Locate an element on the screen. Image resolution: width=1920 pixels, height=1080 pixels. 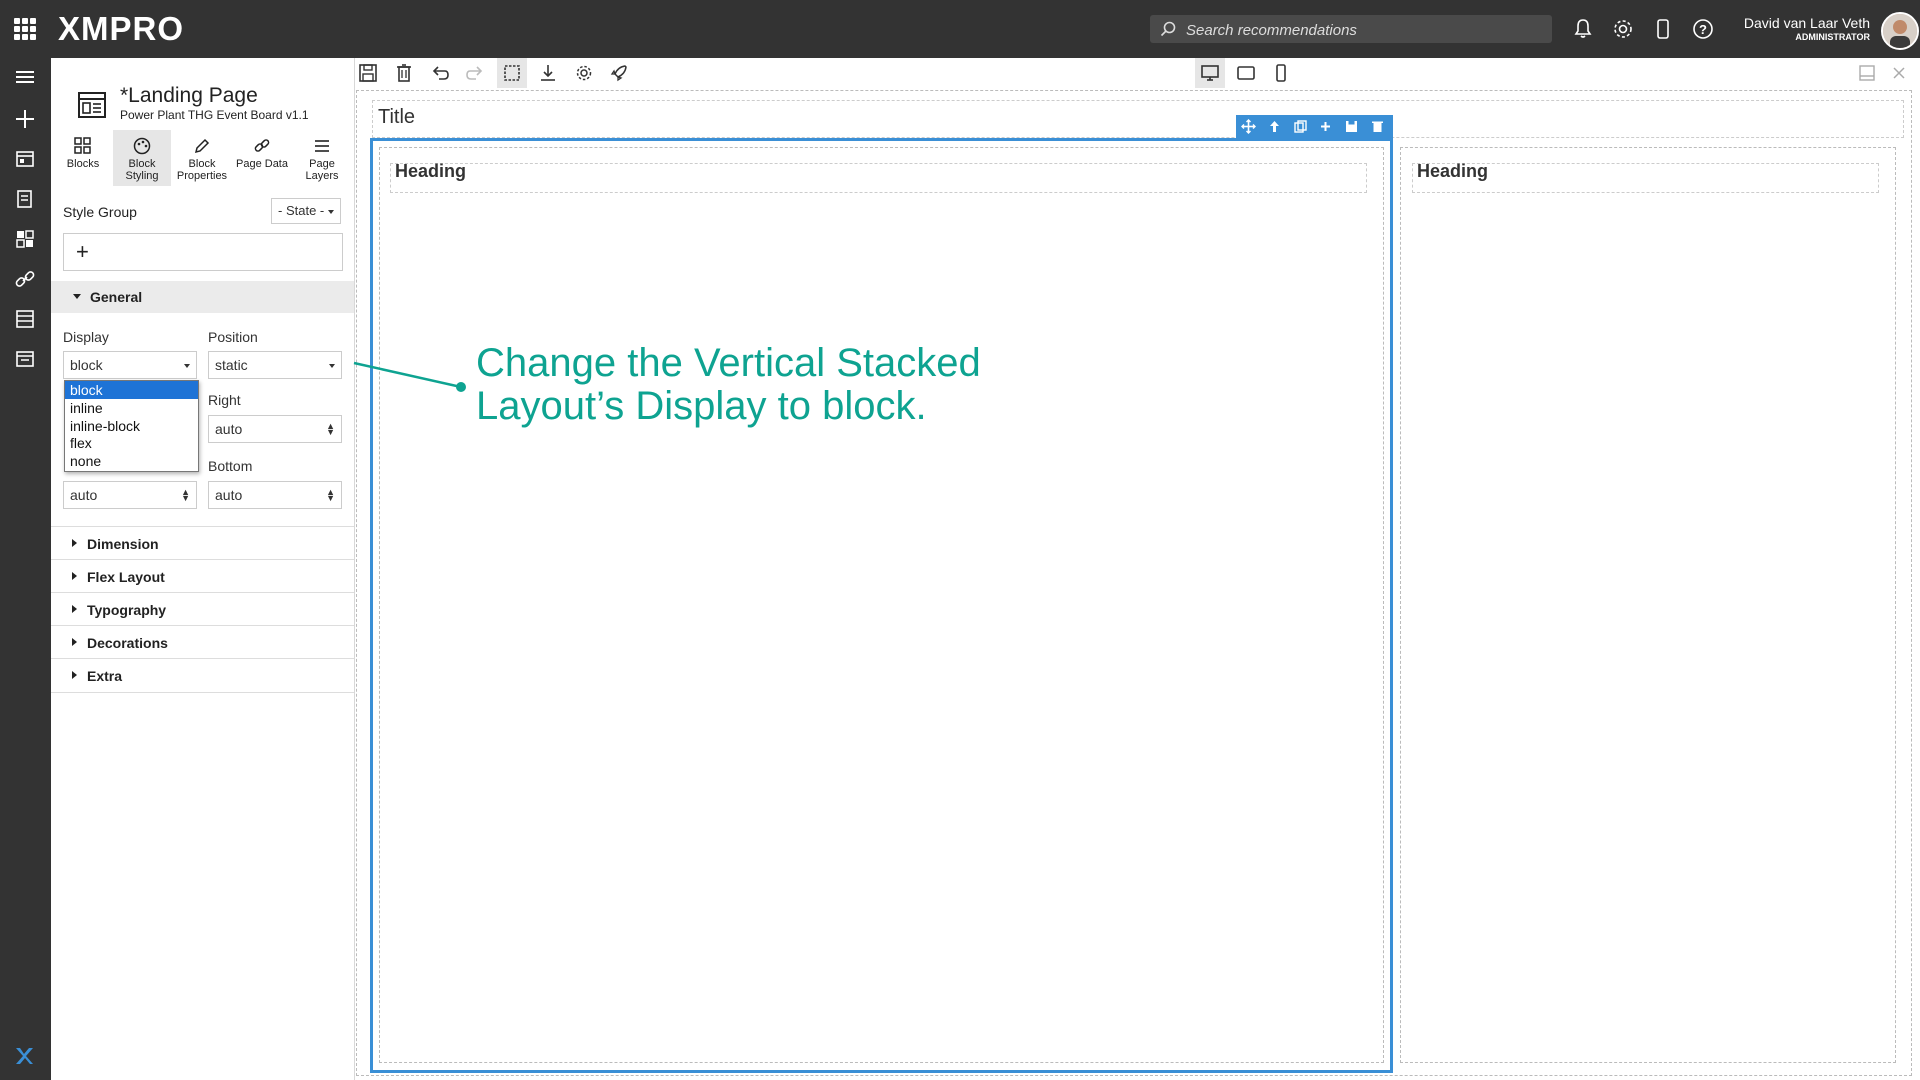
tab-block-styling: Block Styling is located at coordinates (142, 158).